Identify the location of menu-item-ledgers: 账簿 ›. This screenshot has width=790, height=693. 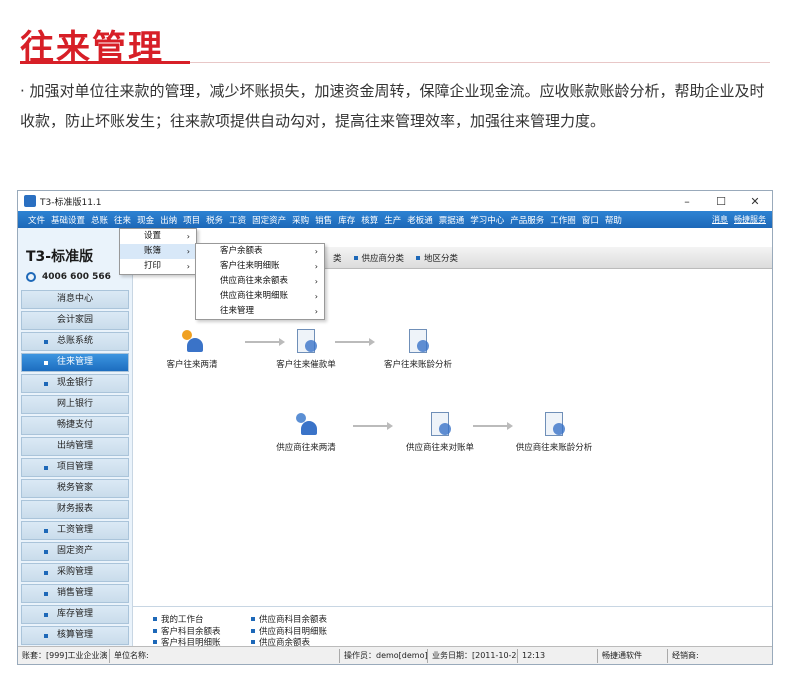
(158, 251).